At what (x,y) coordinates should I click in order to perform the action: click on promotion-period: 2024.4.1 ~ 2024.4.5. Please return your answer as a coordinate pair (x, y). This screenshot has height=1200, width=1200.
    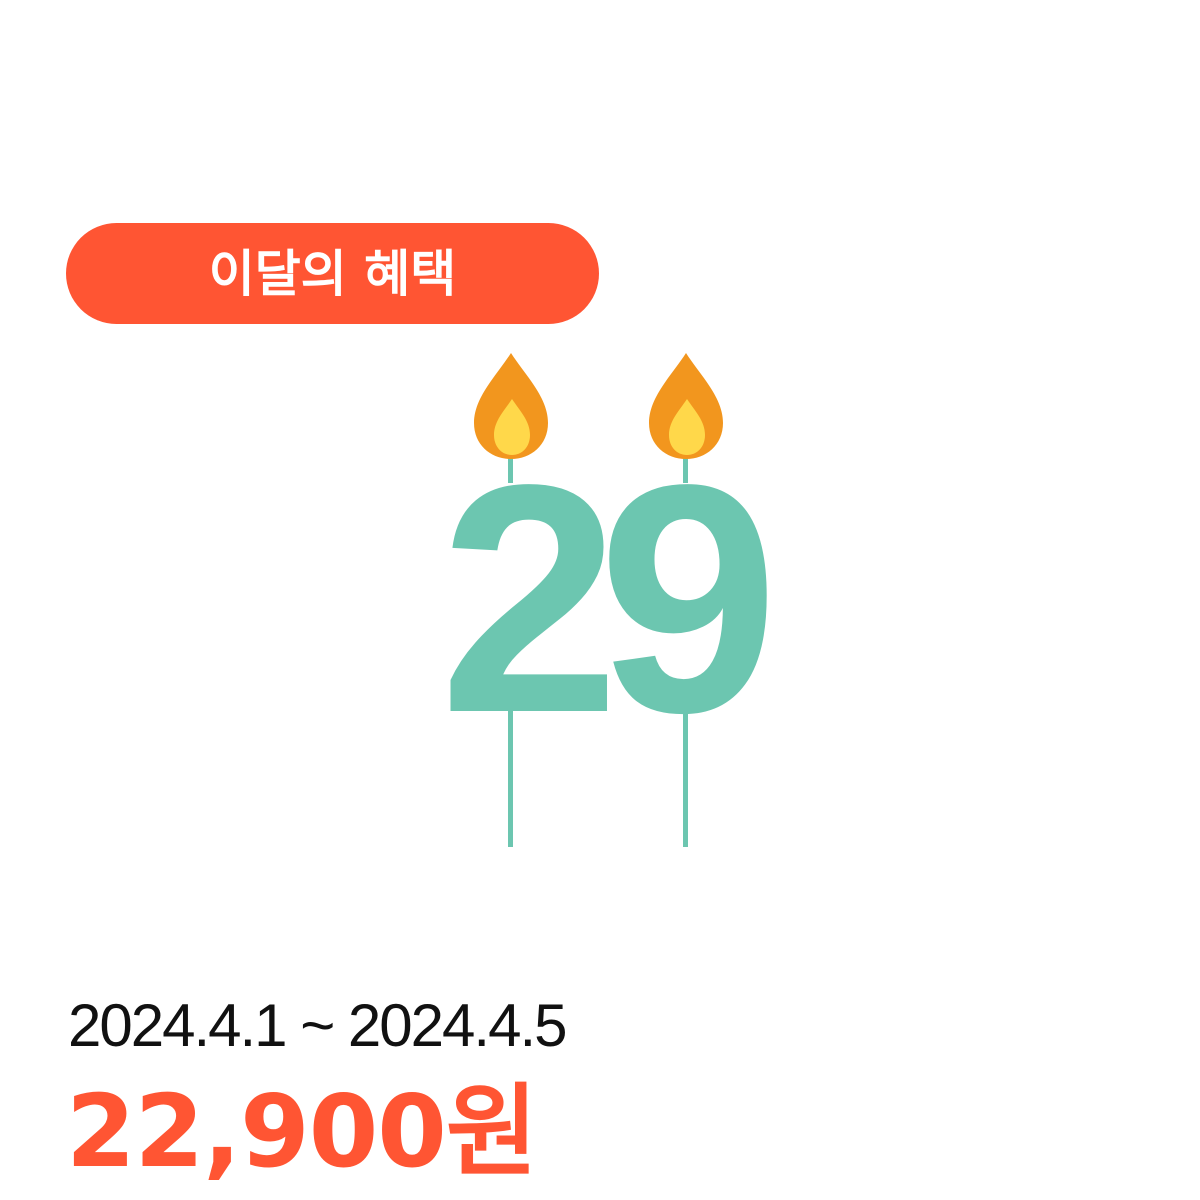
    Looking at the image, I should click on (317, 1025).